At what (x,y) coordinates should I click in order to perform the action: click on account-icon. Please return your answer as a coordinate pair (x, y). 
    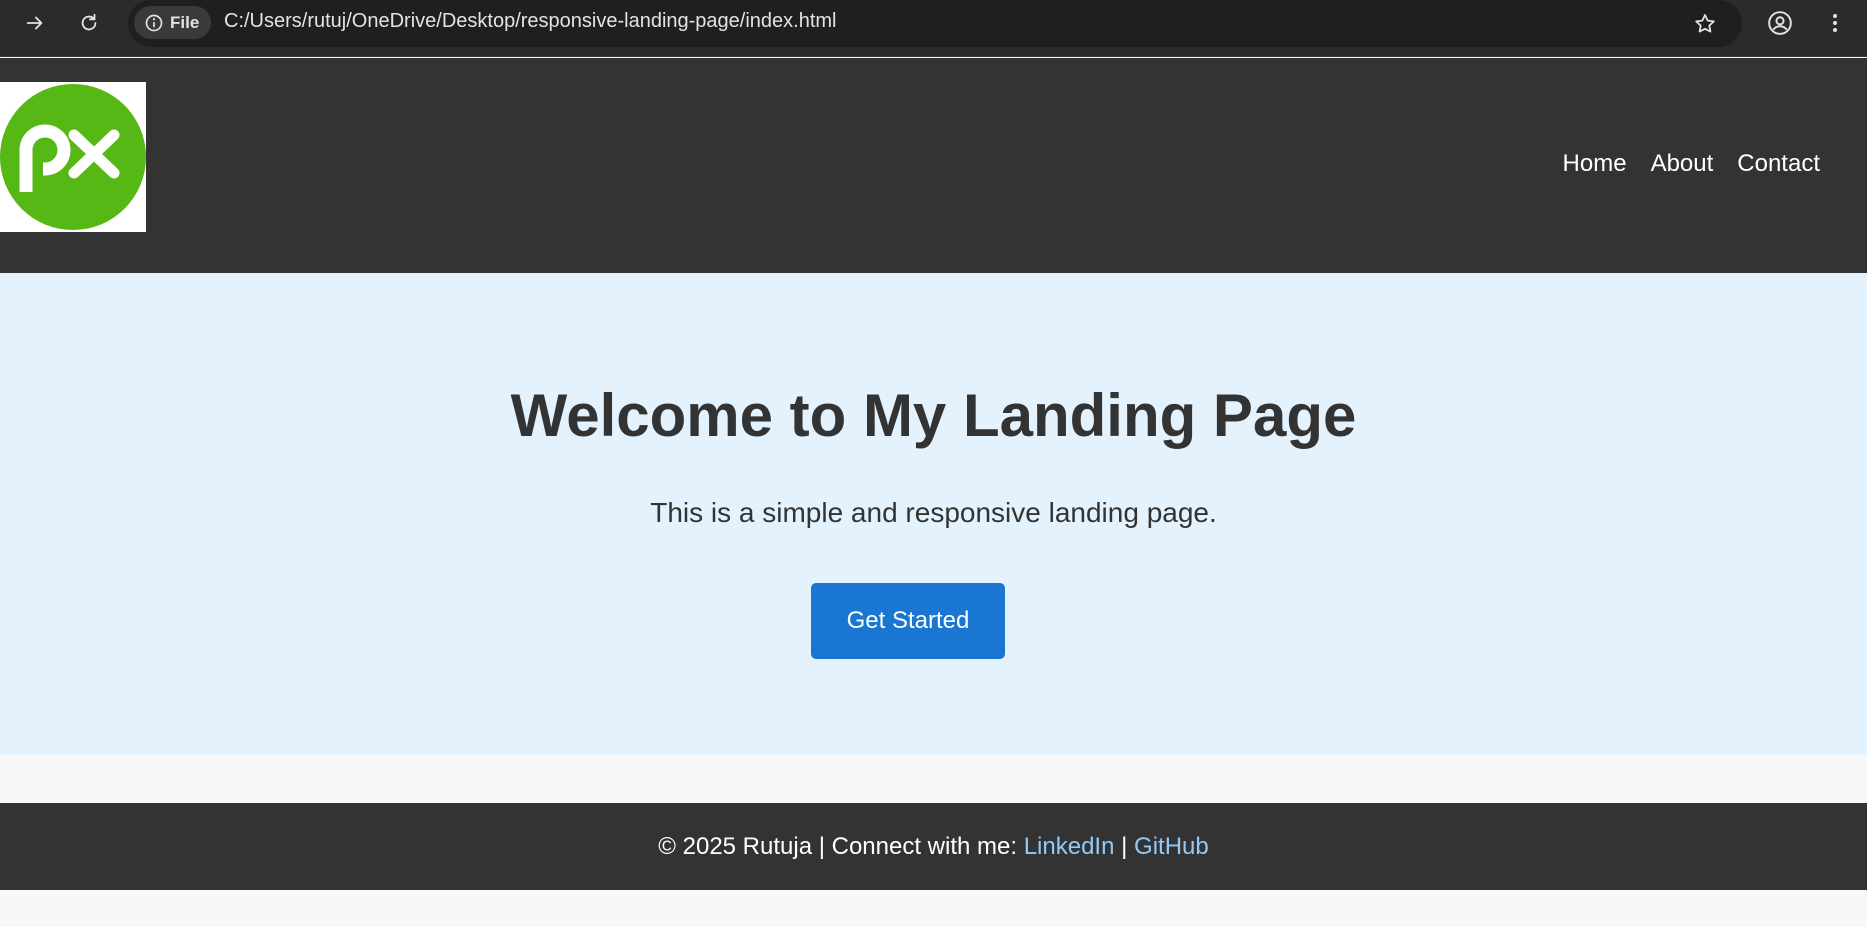
    Looking at the image, I should click on (1780, 23).